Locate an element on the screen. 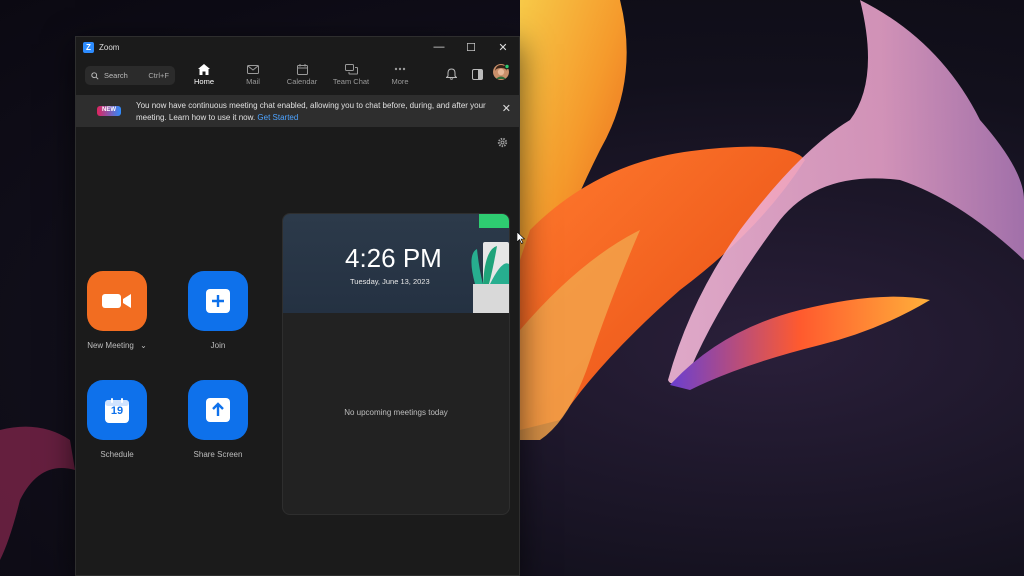  plus-box-icon is located at coordinates (218, 301).